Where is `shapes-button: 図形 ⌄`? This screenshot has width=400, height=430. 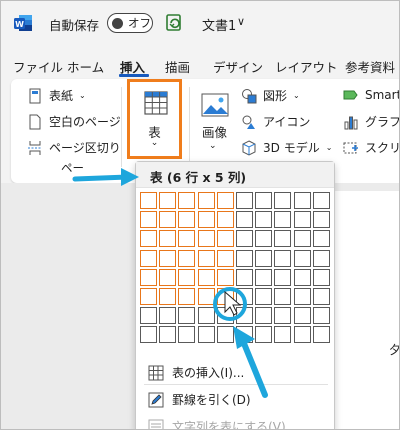 shapes-button: 図形 ⌄ is located at coordinates (270, 95).